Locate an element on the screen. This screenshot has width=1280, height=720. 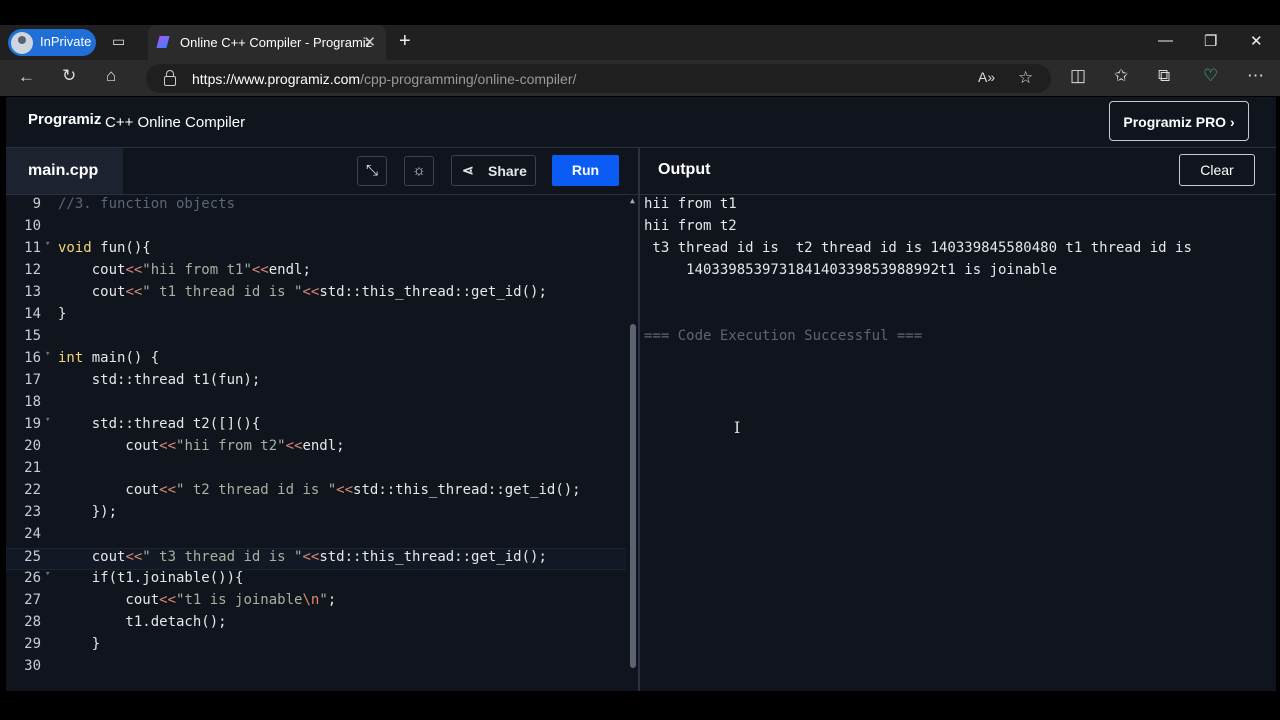
minimize-icon: — is located at coordinates (1165, 40).